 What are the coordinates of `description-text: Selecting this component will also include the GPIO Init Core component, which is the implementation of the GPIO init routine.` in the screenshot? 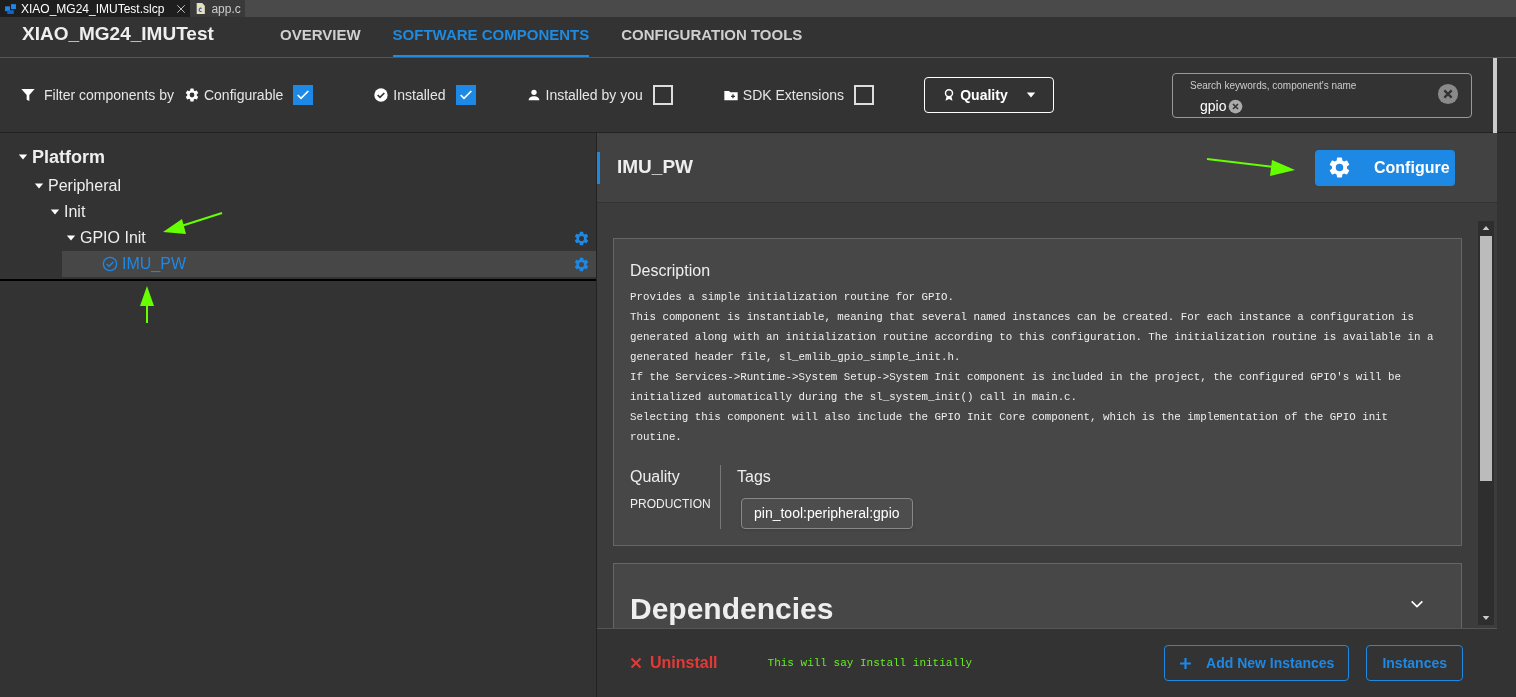 It's located at (1010, 427).